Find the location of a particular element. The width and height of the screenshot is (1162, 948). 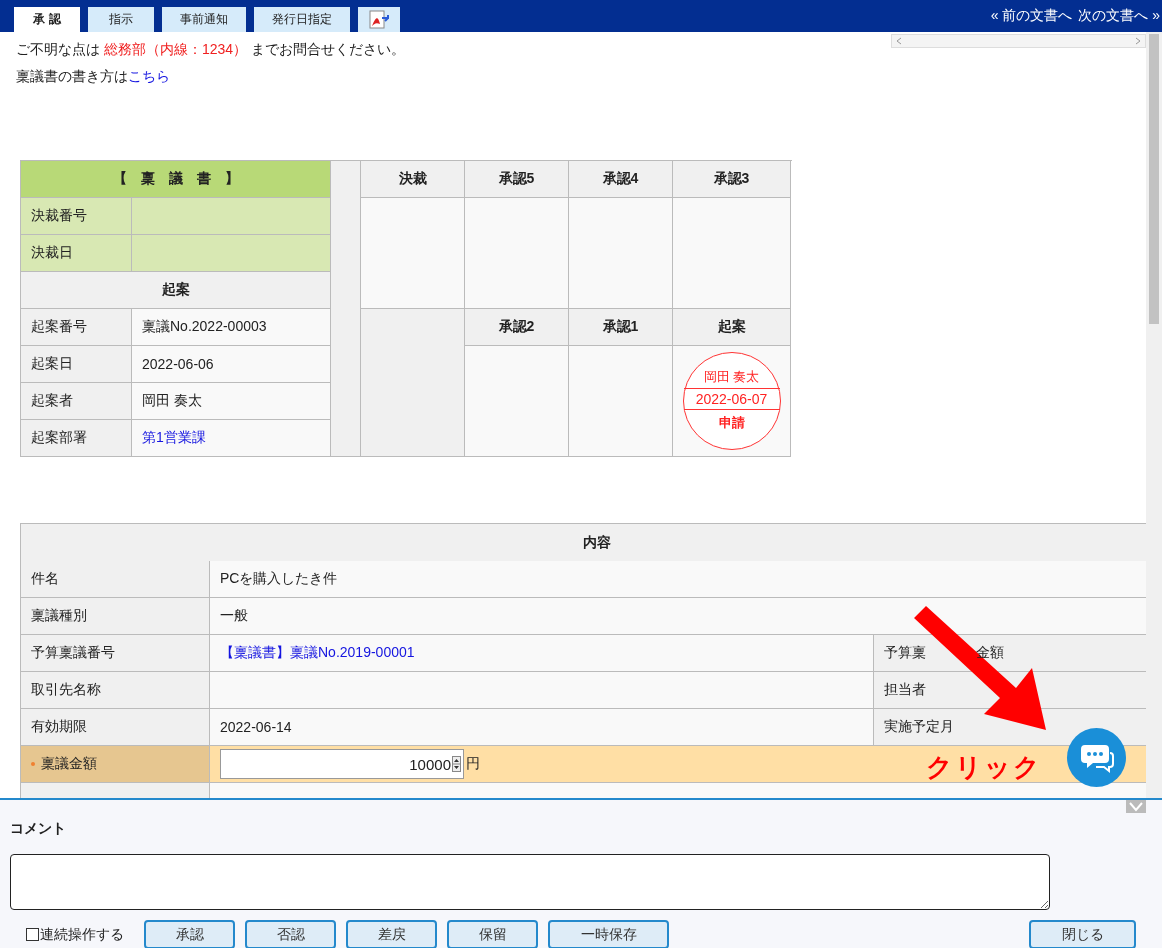

contact-text: 総務部（内線：1234） is located at coordinates (176, 49).